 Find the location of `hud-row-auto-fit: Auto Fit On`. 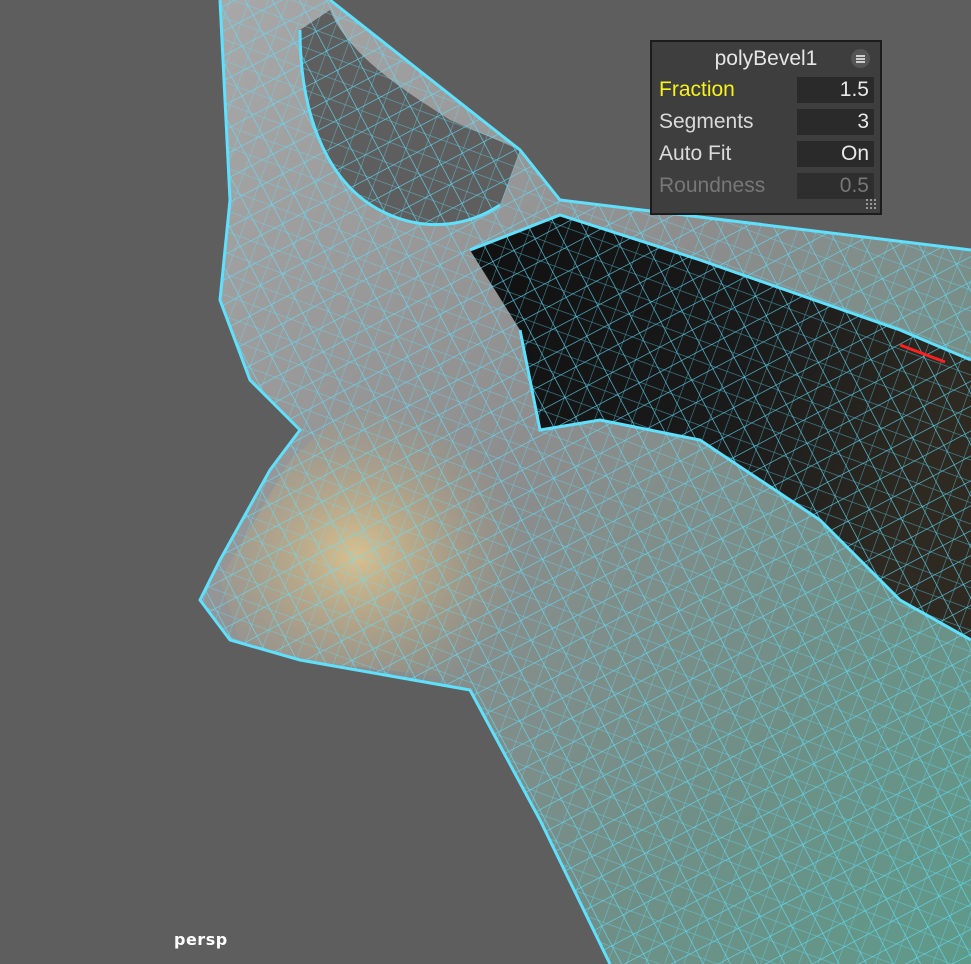

hud-row-auto-fit: Auto Fit On is located at coordinates (766, 154).